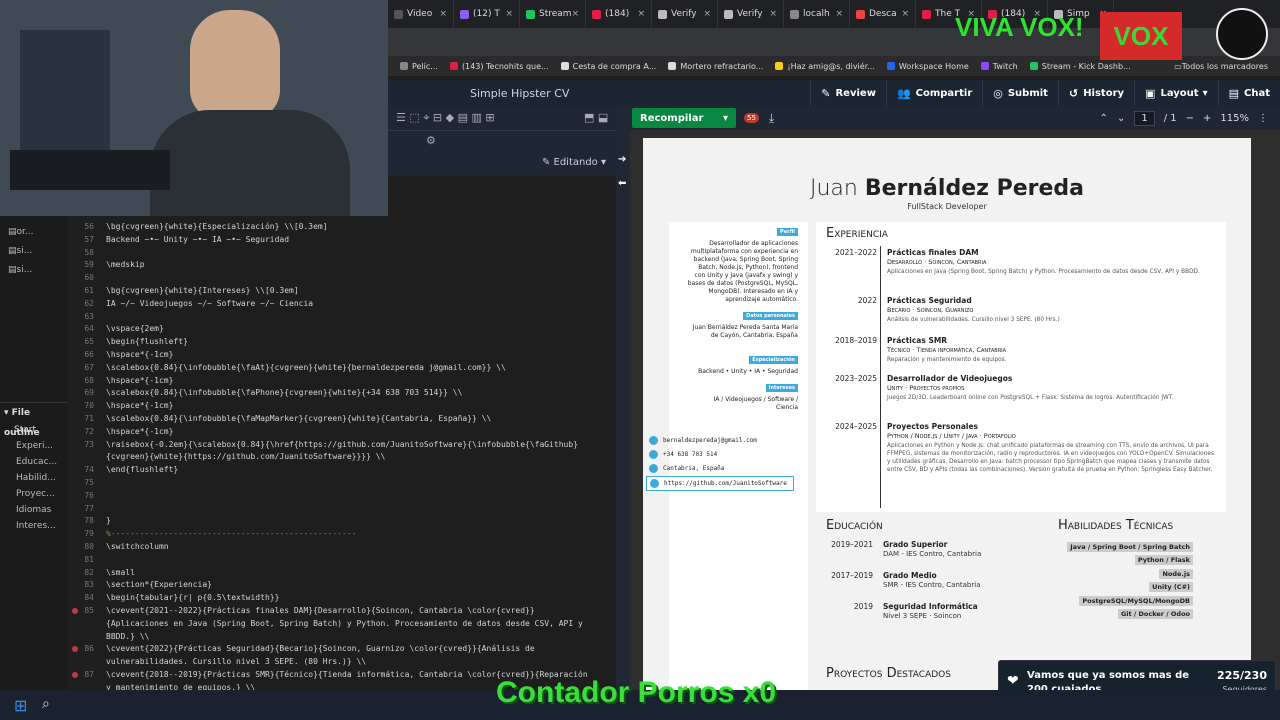  What do you see at coordinates (125, 264) in the screenshot?
I see `code-line: \medskip` at bounding box center [125, 264].